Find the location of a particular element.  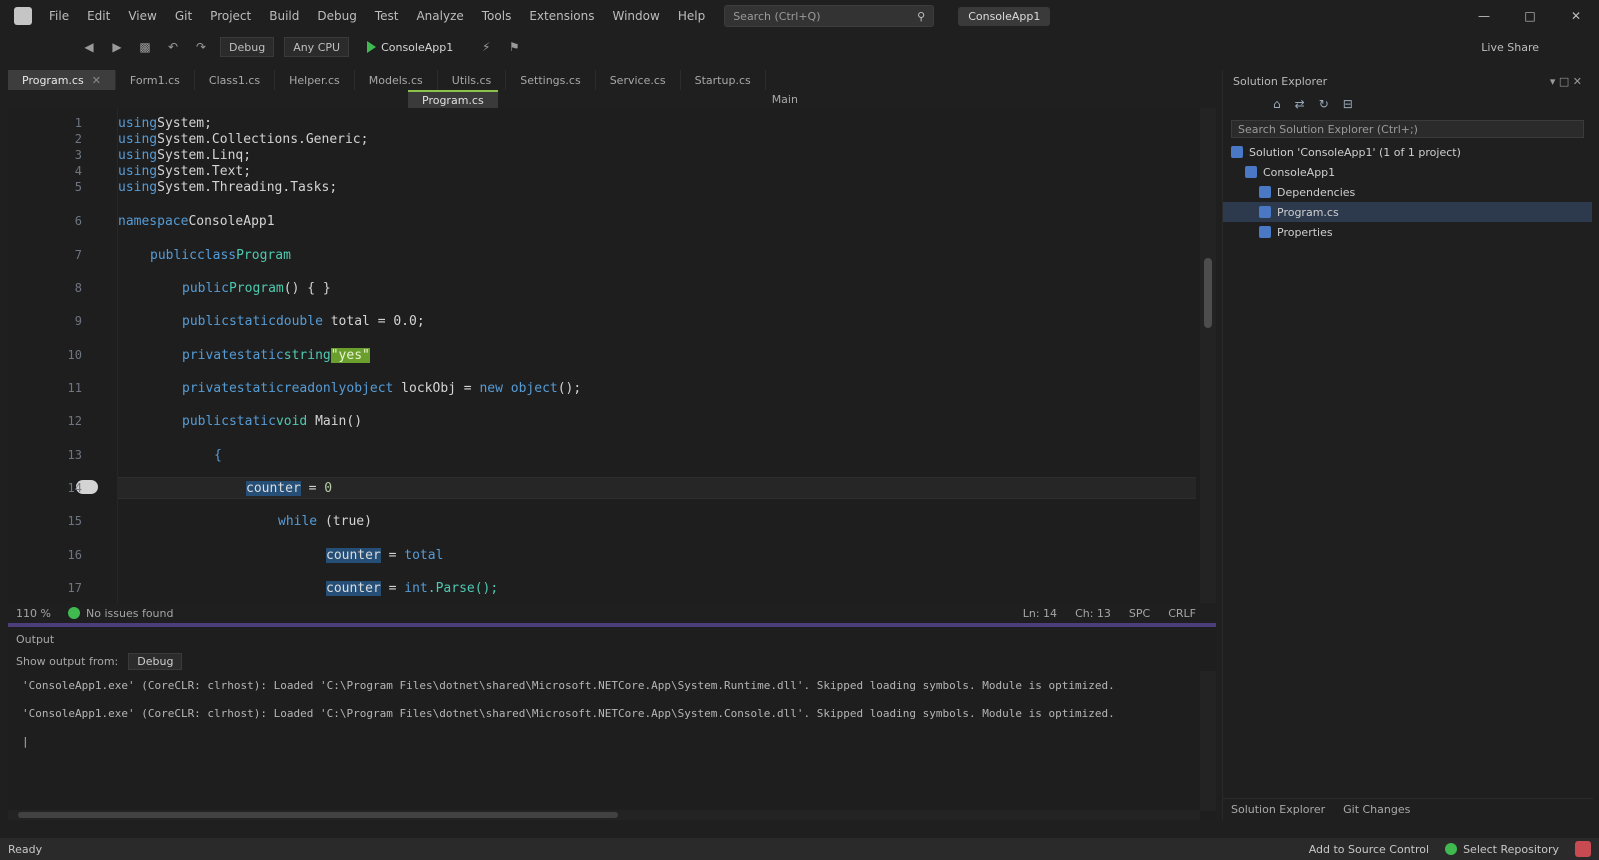

menu-project: Project is located at coordinates (230, 16).